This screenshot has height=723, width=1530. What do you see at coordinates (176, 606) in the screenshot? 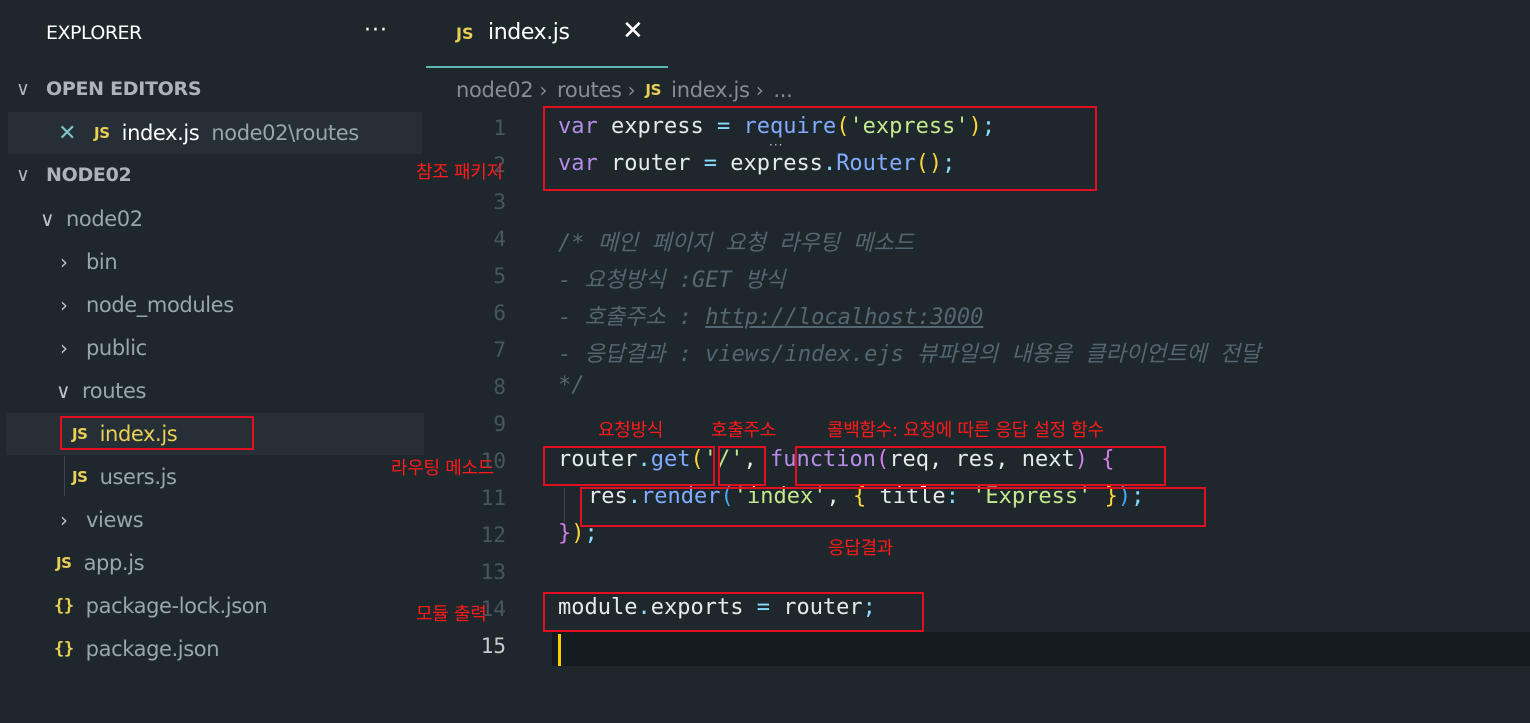
I see `tree-label: package-lock.json` at bounding box center [176, 606].